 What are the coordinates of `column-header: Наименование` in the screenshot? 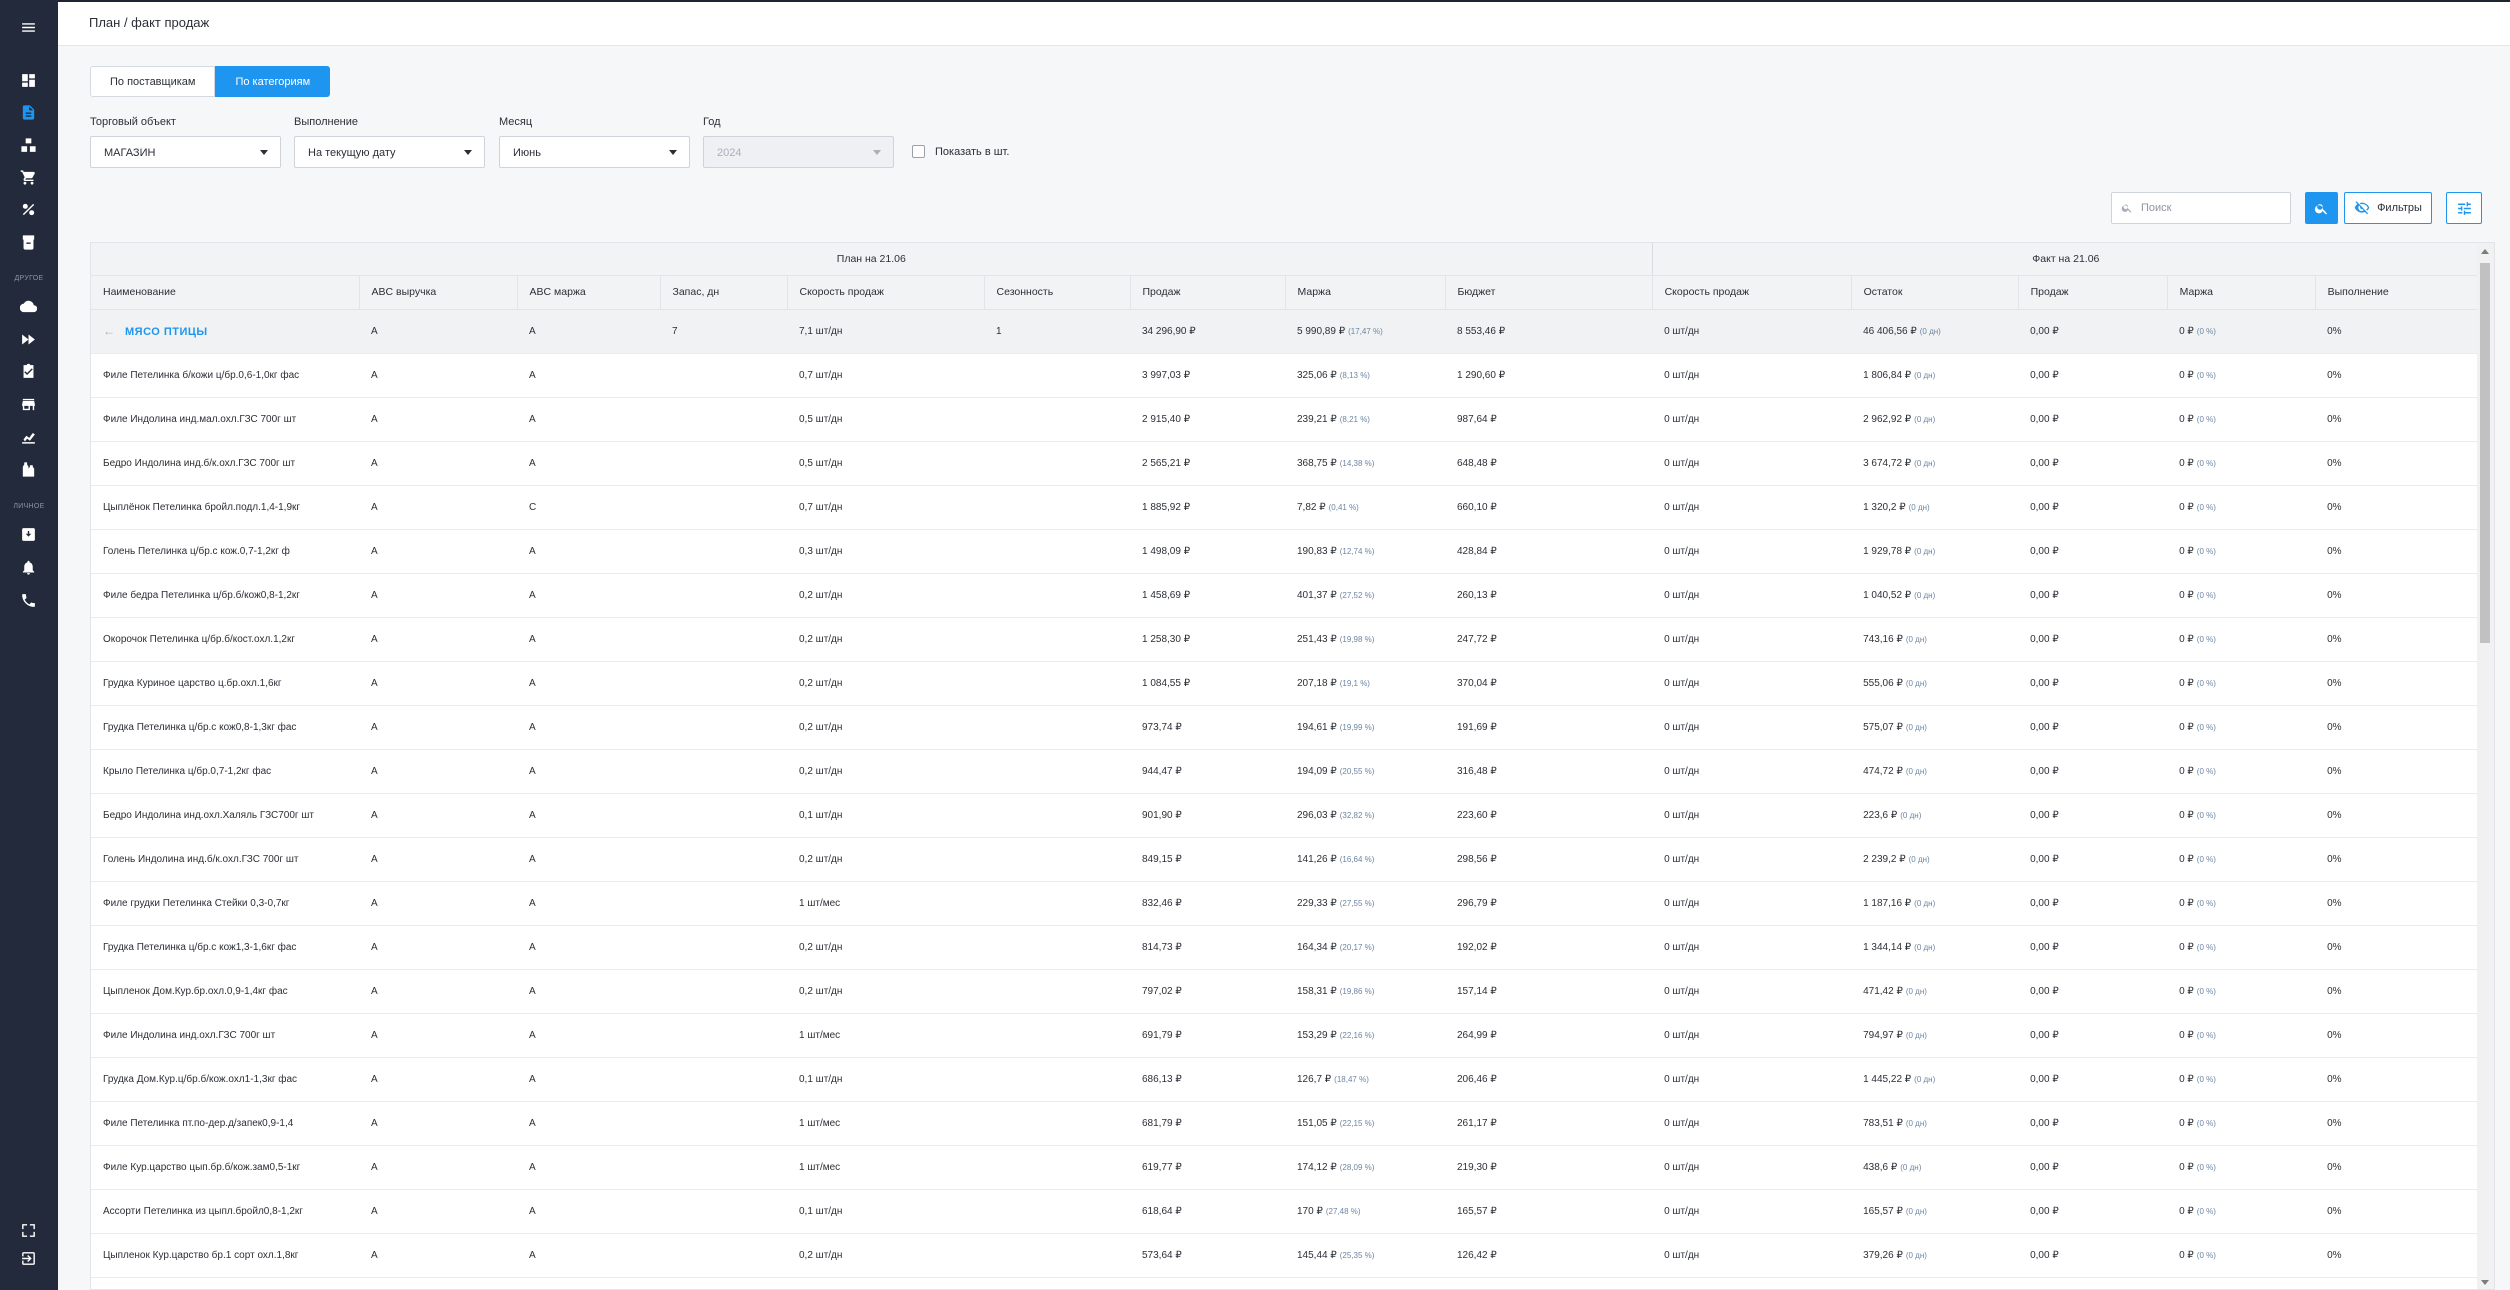 It's located at (225, 292).